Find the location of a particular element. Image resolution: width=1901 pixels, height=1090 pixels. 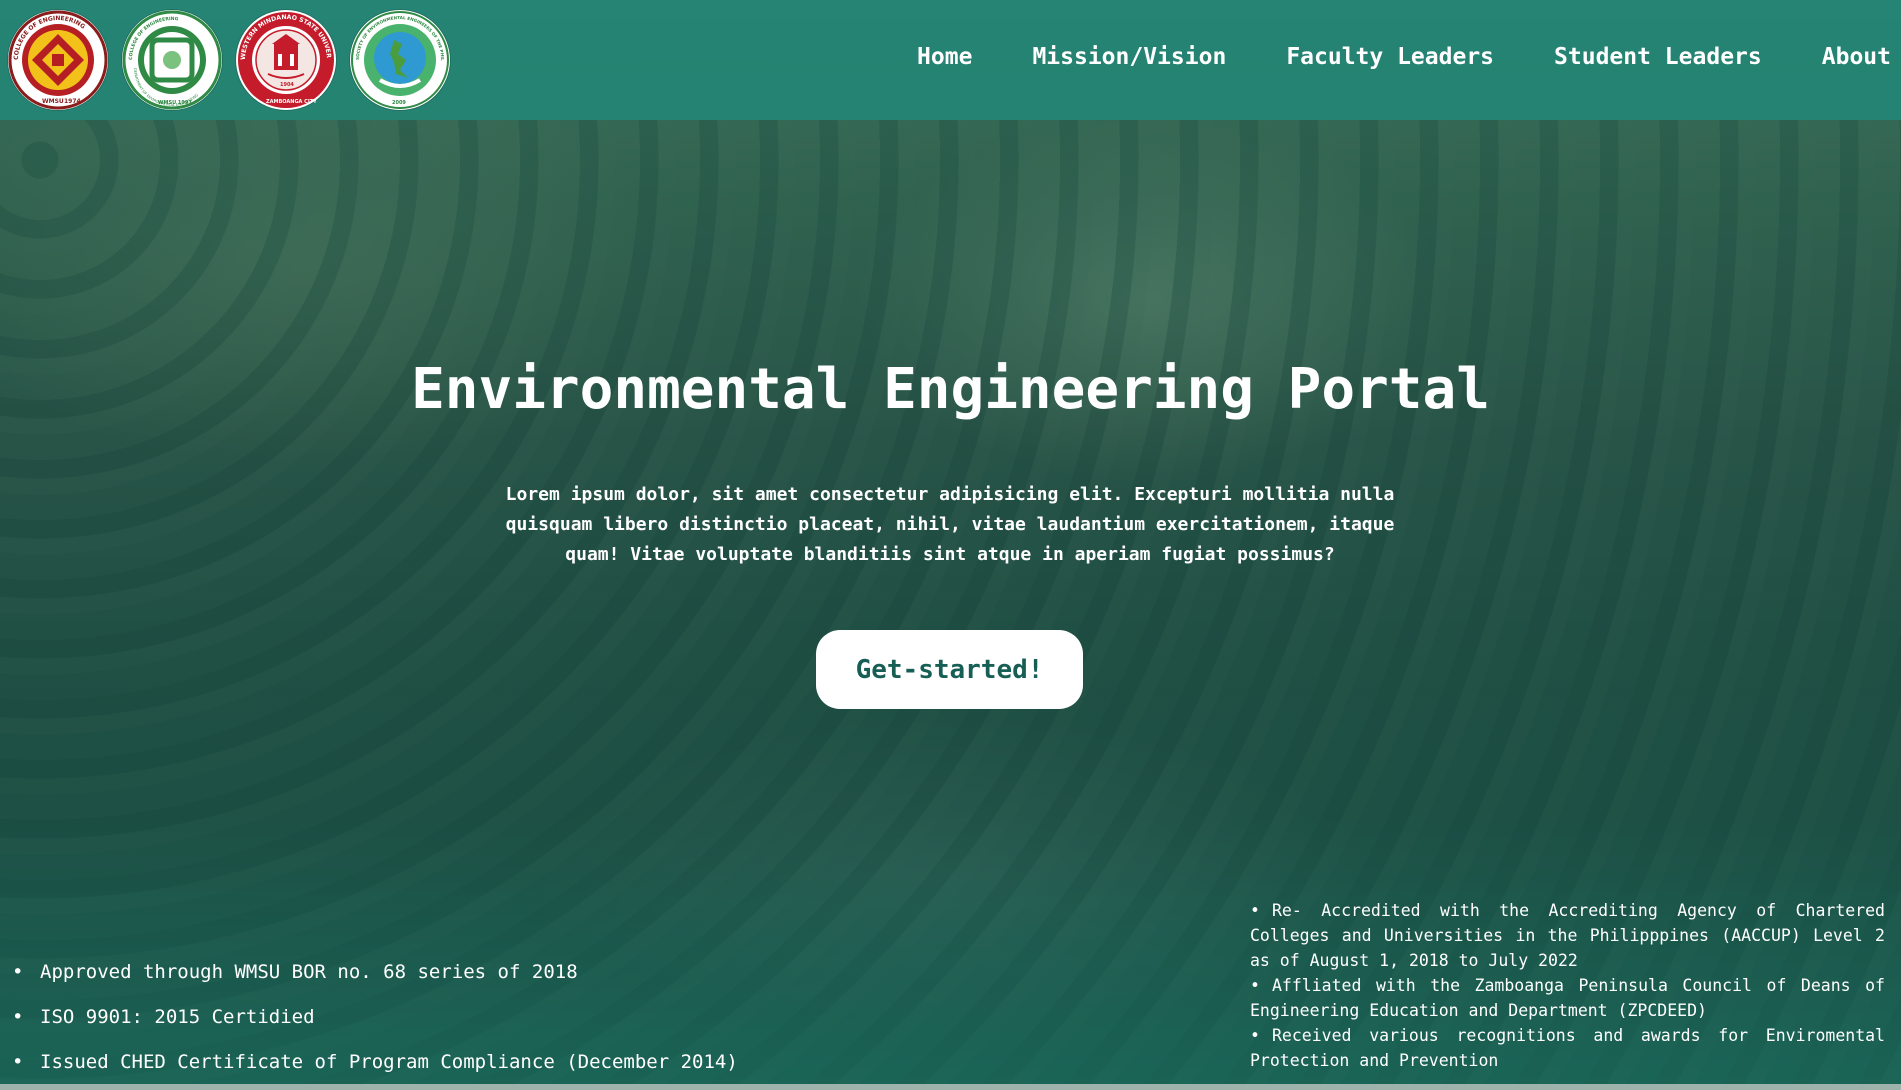

logo-3-year: 1904 is located at coordinates (287, 85).